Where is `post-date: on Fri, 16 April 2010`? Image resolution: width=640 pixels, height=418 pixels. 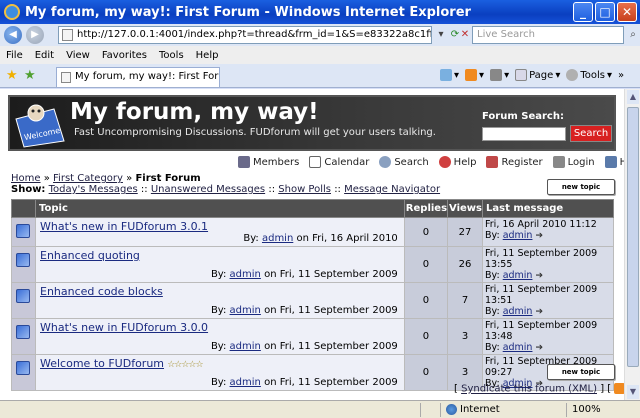
post-date: on Fri, 16 April 2010 is located at coordinates (347, 238).